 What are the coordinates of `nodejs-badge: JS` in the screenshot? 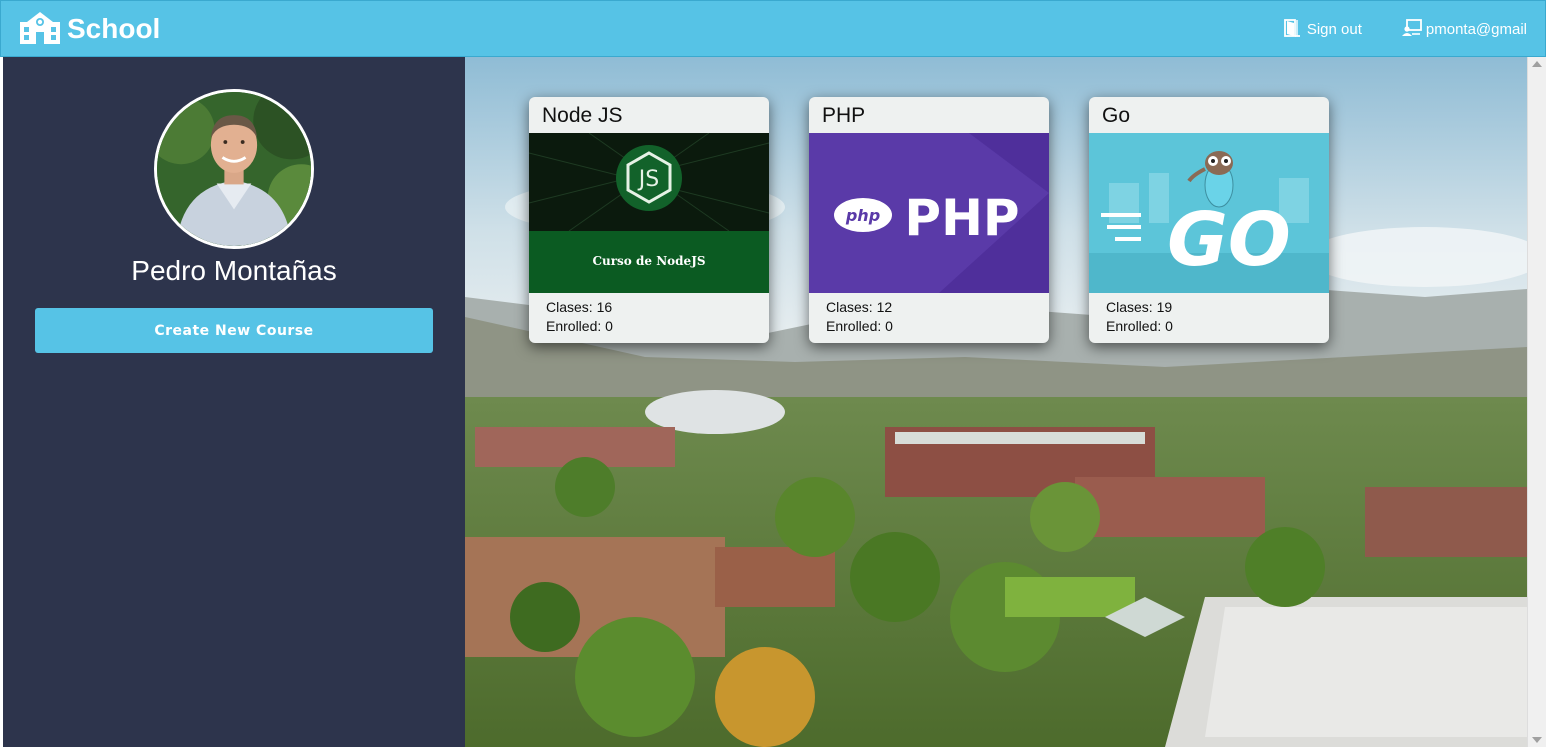 It's located at (648, 179).